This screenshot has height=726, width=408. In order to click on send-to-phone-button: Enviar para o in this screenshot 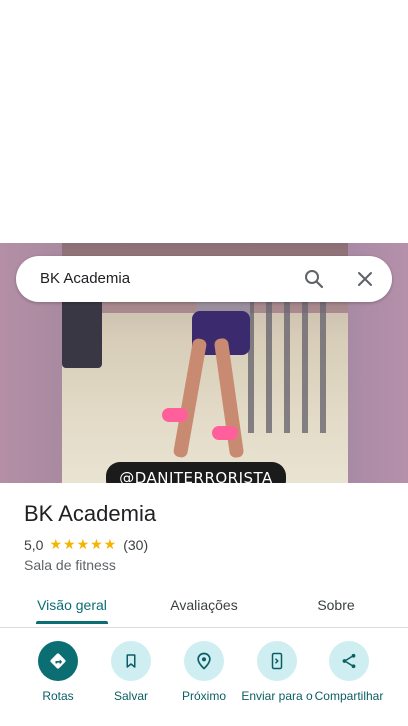, I will do `click(277, 672)`.